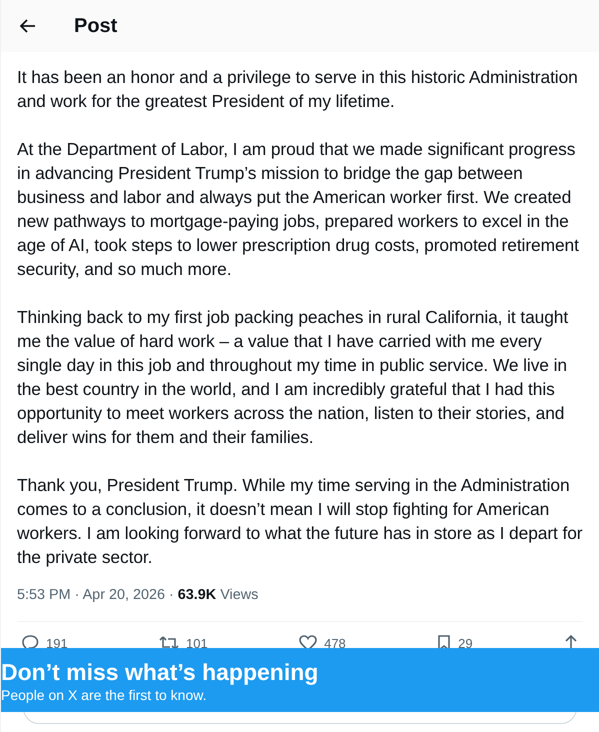 Image resolution: width=599 pixels, height=732 pixels. What do you see at coordinates (104, 695) in the screenshot?
I see `banner-subtitle: People on X are the first to know.` at bounding box center [104, 695].